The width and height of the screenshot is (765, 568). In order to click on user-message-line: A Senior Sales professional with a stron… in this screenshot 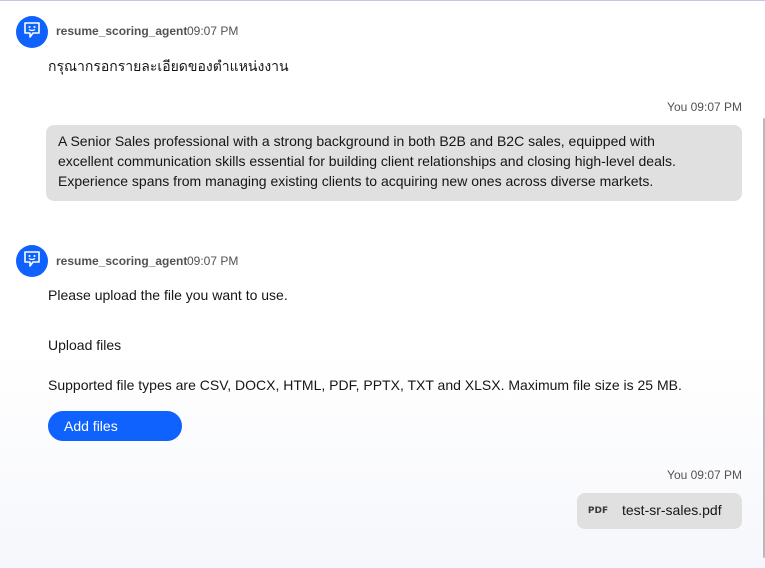, I will do `click(356, 141)`.